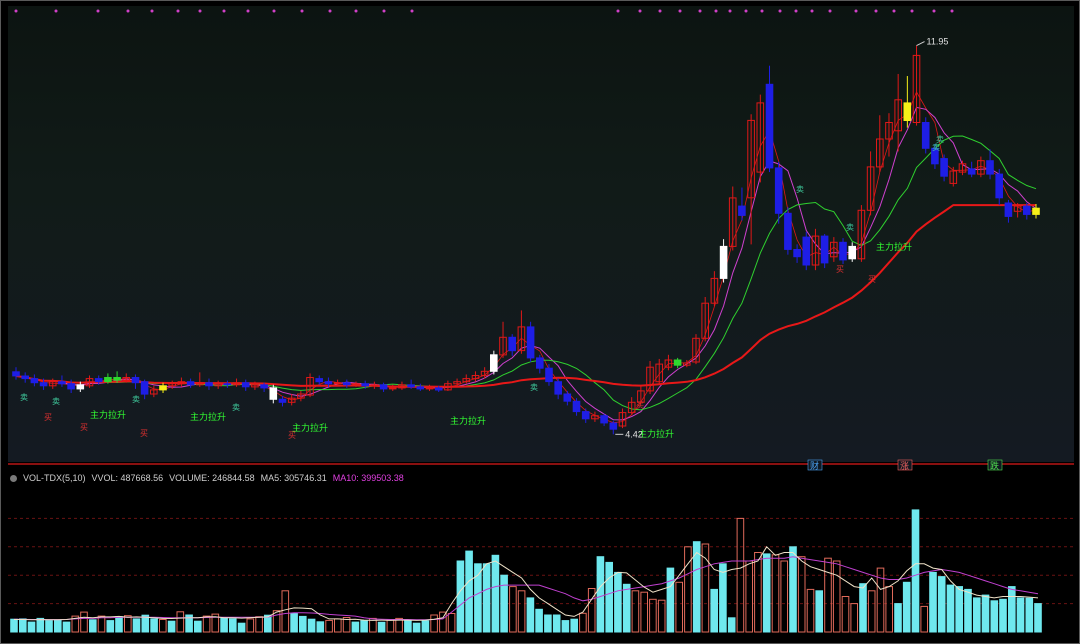 Image resolution: width=1080 pixels, height=644 pixels. Describe the element at coordinates (127, 478) in the screenshot. I see `vvol-value: VVOL: 487668.56` at that location.